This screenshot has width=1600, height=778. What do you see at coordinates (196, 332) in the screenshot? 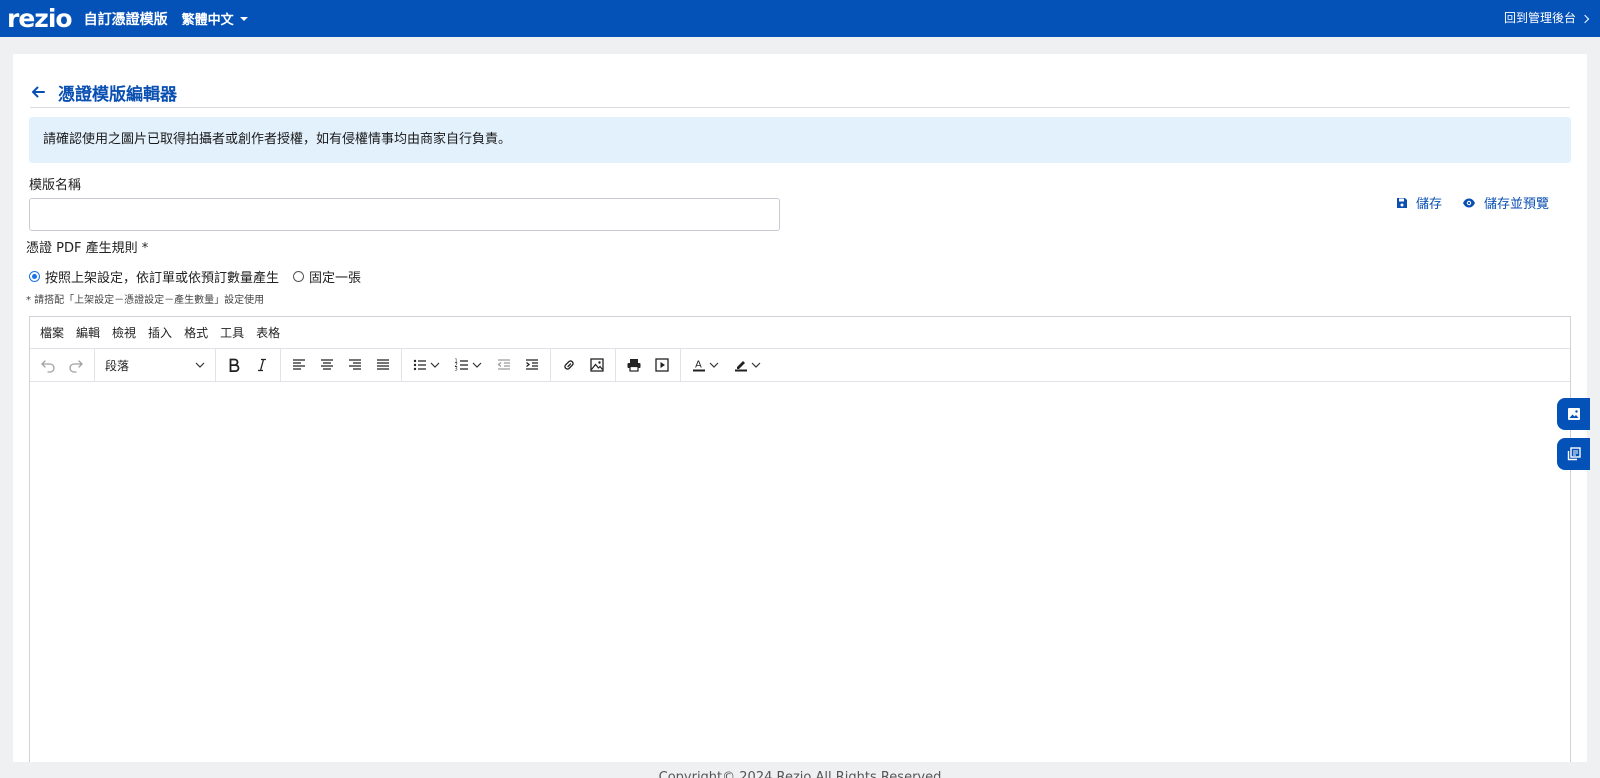
I see `menu-format: 格式` at bounding box center [196, 332].